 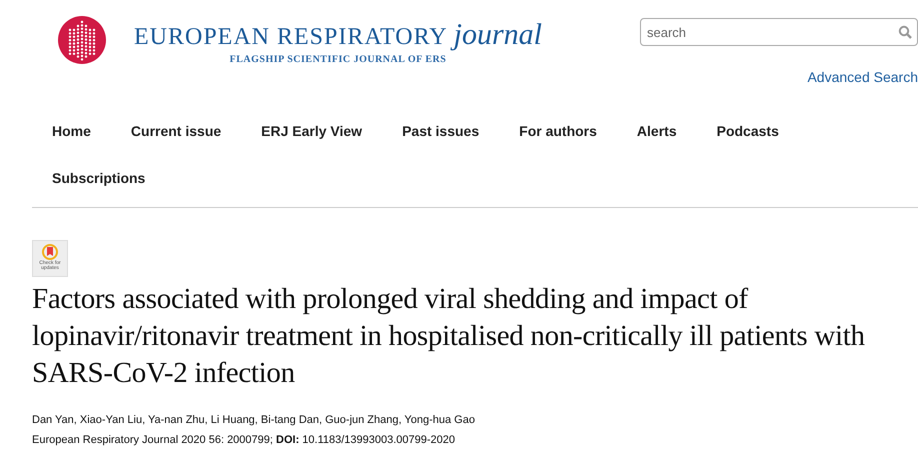 I want to click on nav-link: Home, so click(x=71, y=131).